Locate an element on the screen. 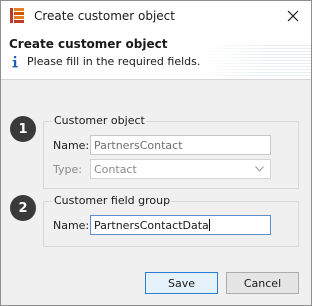 The width and height of the screenshot is (320, 306). title-bar: Create customer object is located at coordinates (156, 16).